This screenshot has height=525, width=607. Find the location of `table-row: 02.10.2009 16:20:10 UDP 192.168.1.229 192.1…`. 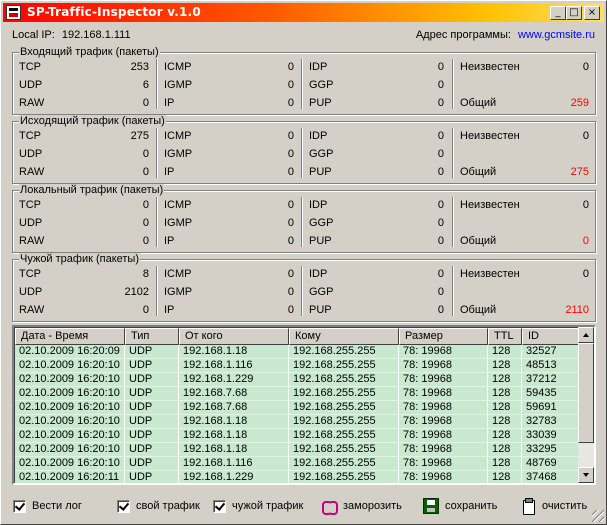

table-row: 02.10.2009 16:20:10 UDP 192.168.1.229 192.1… is located at coordinates (297, 380).